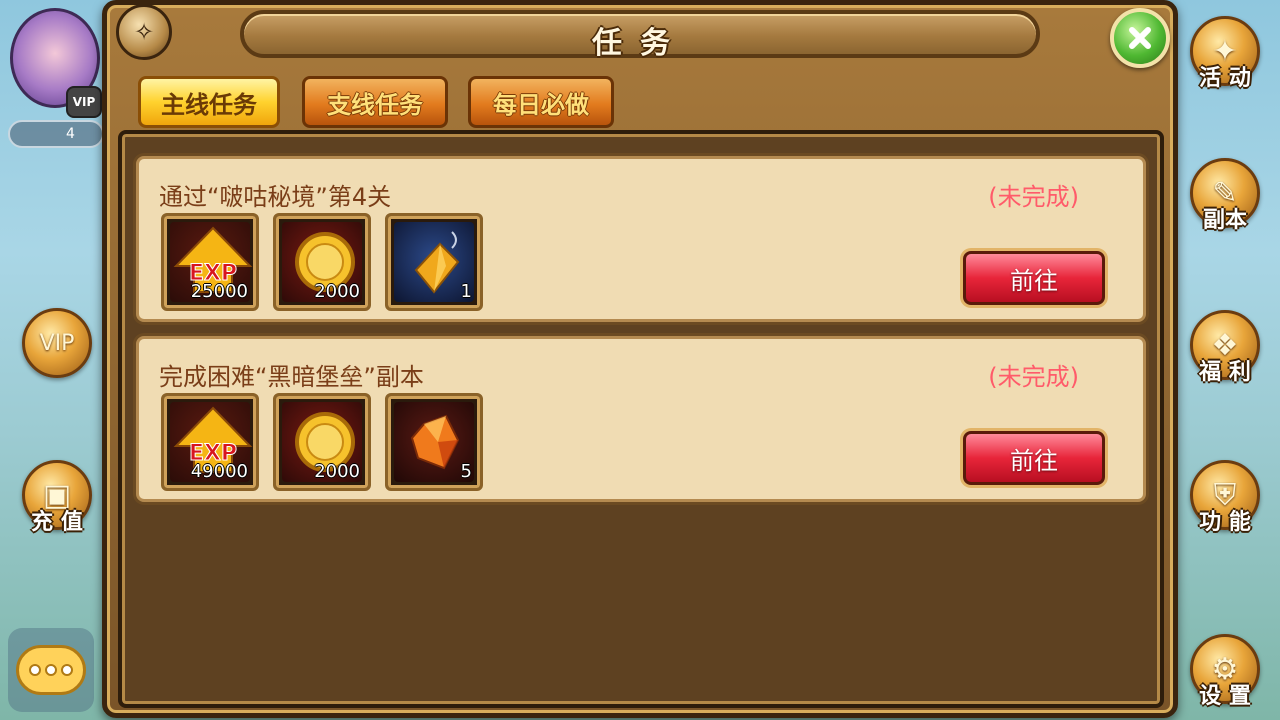  I want to click on vip-mini-label: VIP, so click(84, 102).